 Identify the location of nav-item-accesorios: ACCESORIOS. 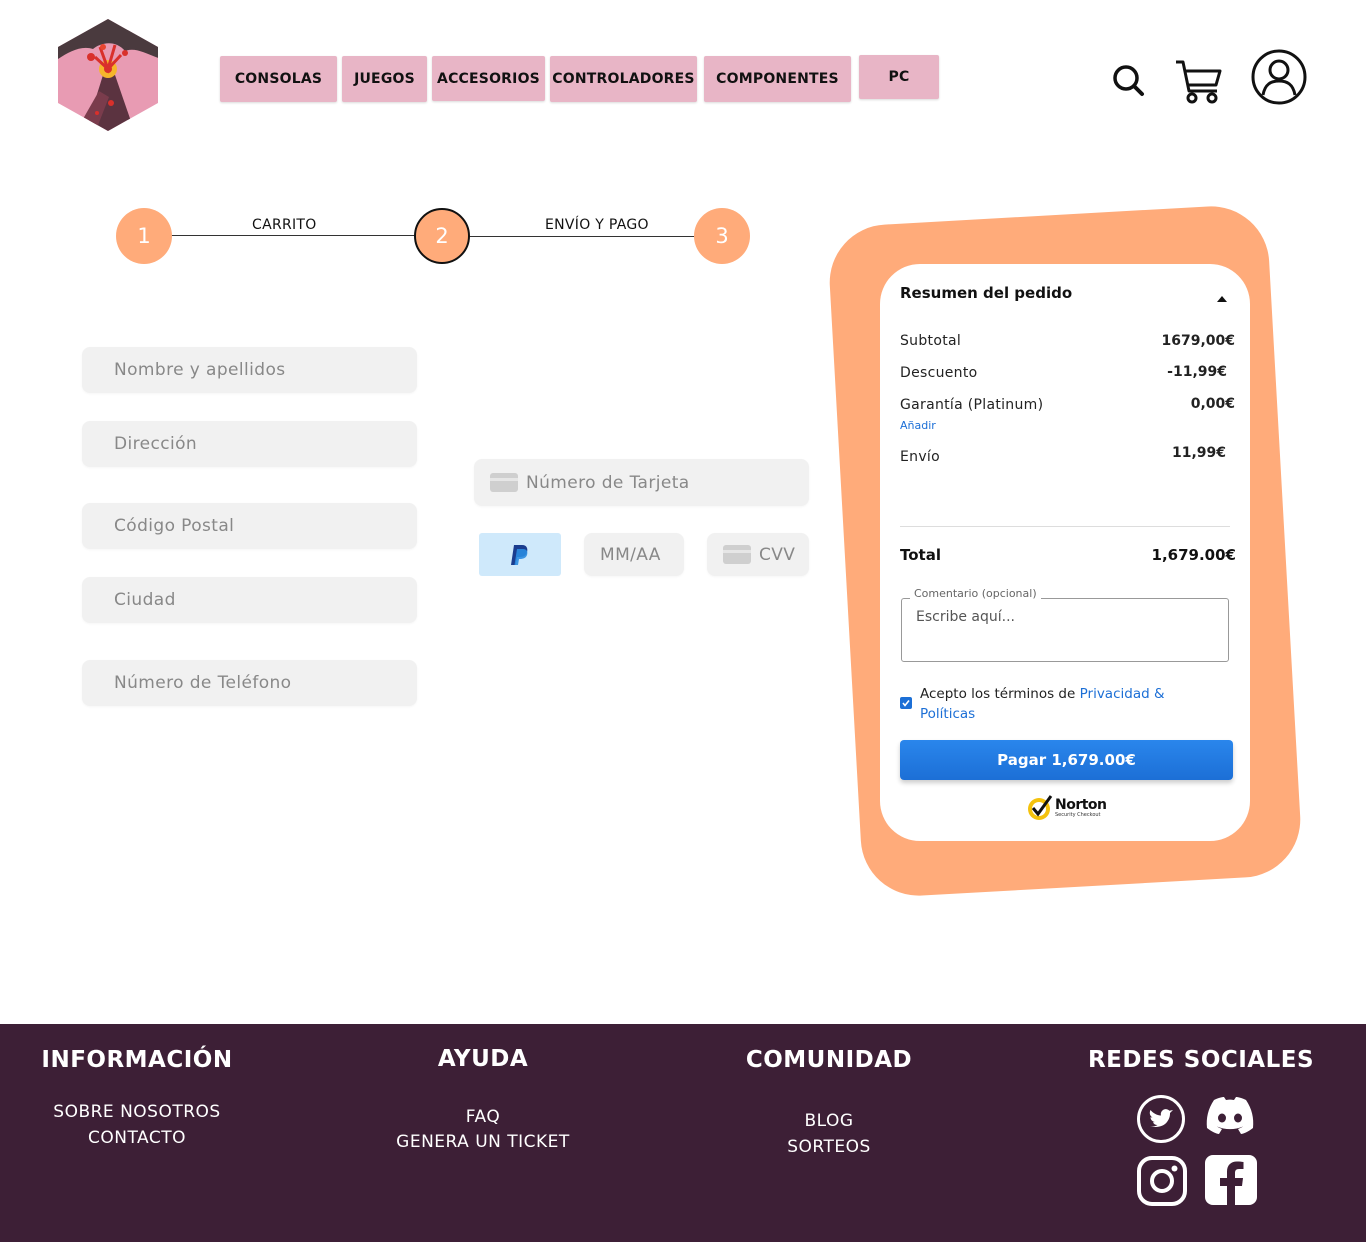
(488, 78).